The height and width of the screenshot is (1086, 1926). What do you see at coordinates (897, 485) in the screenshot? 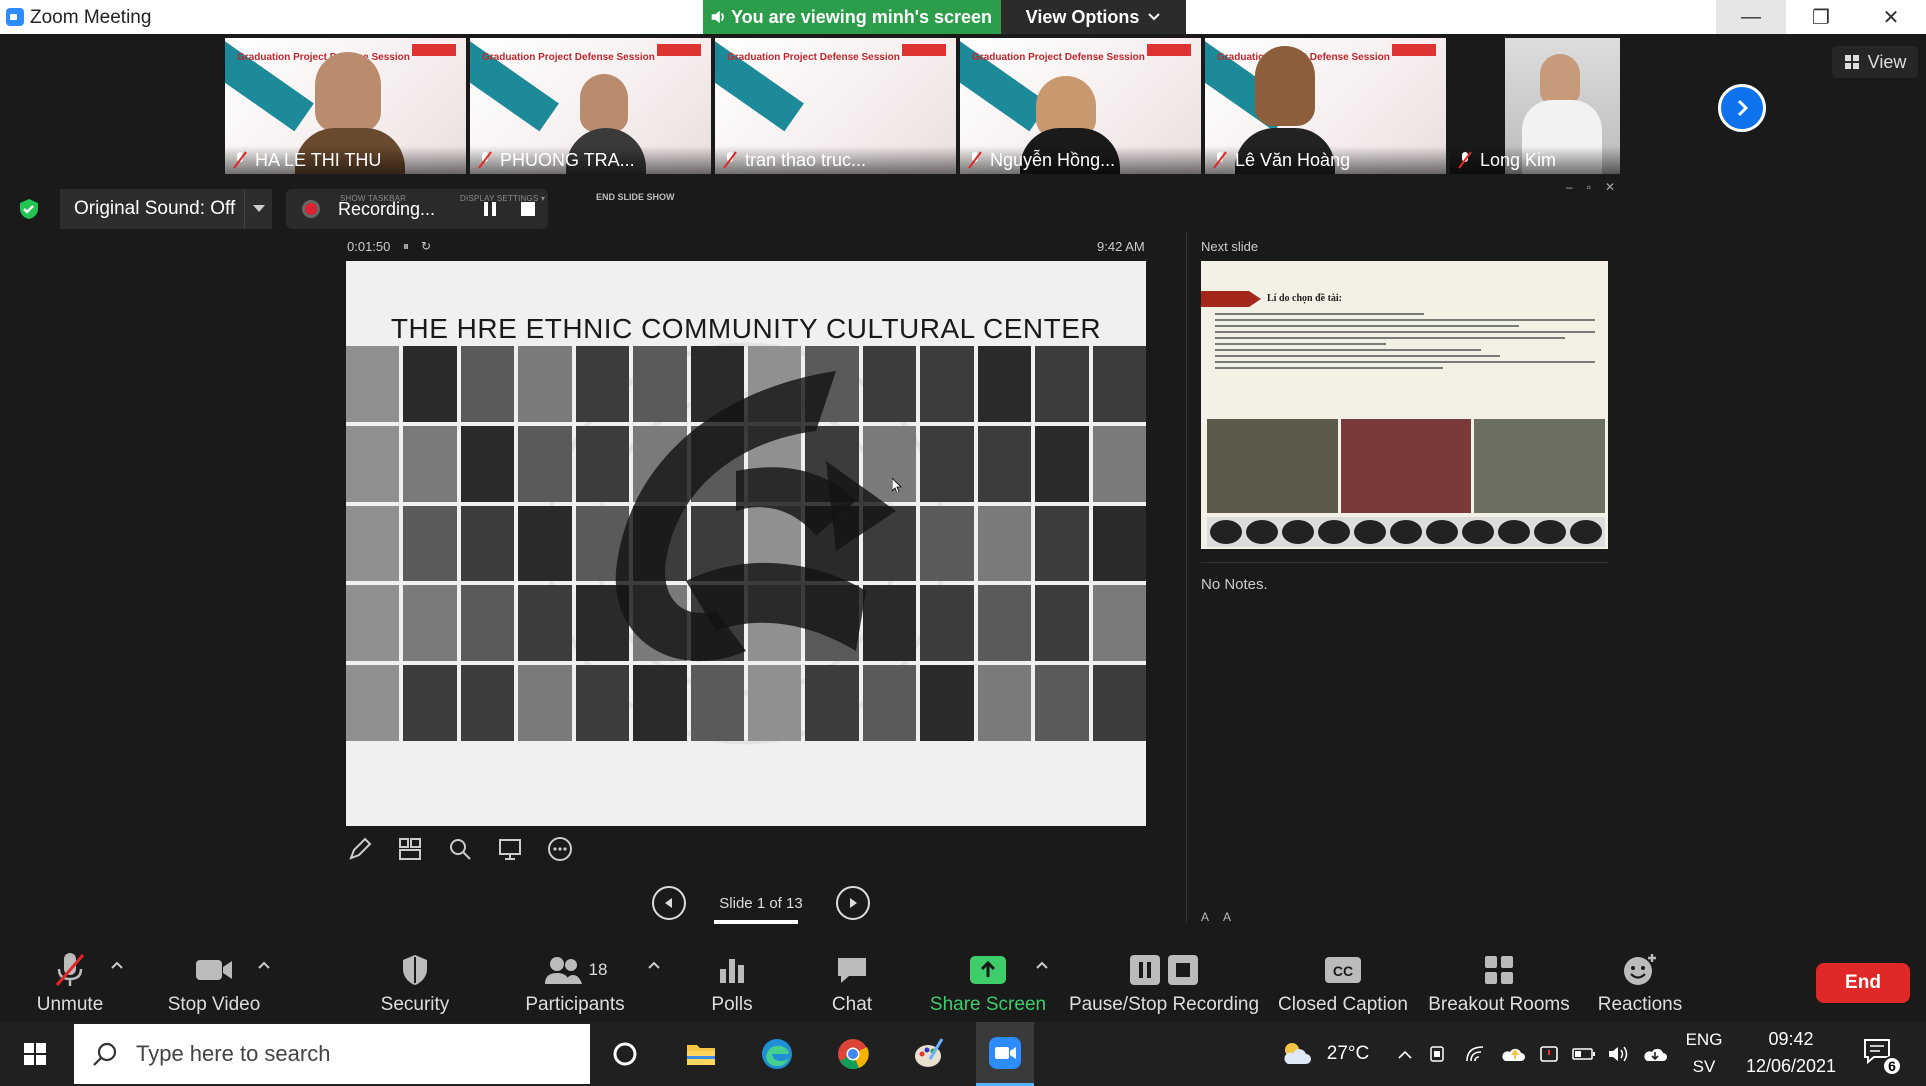
I see `mouse-cursor-icon` at bounding box center [897, 485].